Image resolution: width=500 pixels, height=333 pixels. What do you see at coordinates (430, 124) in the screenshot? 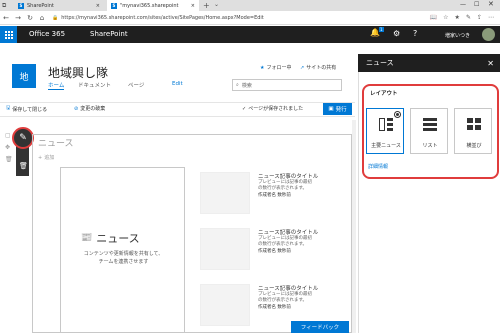
I see `list-layout-icon` at bounding box center [430, 124].